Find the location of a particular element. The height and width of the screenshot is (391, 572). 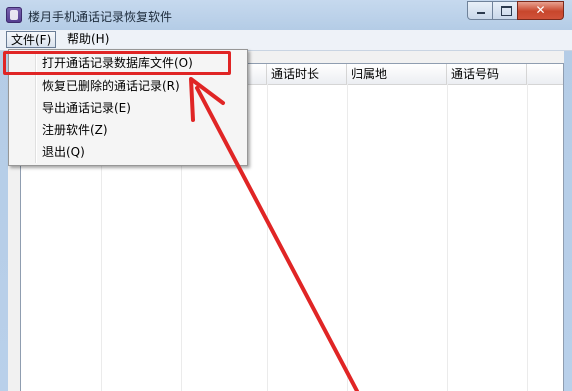

menu-file: 文件(F) is located at coordinates (31, 39).